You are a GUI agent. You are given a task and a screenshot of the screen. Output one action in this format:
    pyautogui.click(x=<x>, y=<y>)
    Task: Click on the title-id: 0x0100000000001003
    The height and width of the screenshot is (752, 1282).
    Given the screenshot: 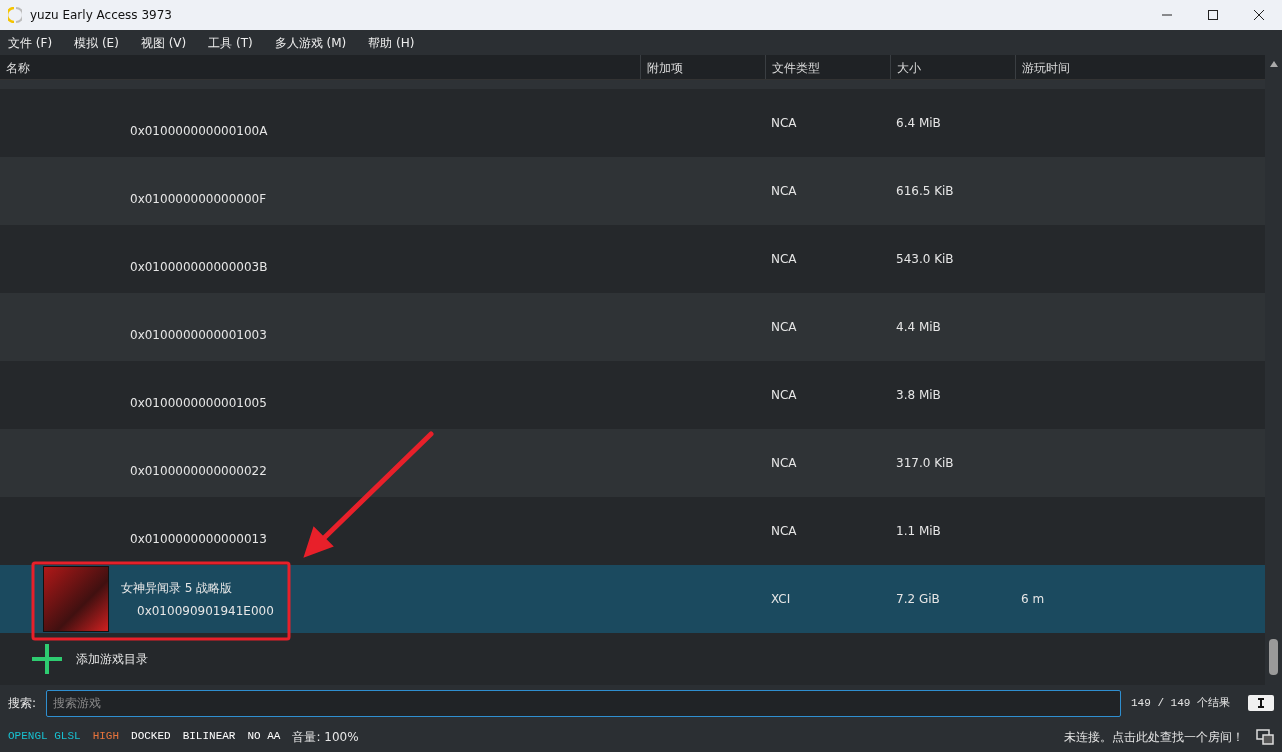 What is the action you would take?
    pyautogui.click(x=198, y=335)
    